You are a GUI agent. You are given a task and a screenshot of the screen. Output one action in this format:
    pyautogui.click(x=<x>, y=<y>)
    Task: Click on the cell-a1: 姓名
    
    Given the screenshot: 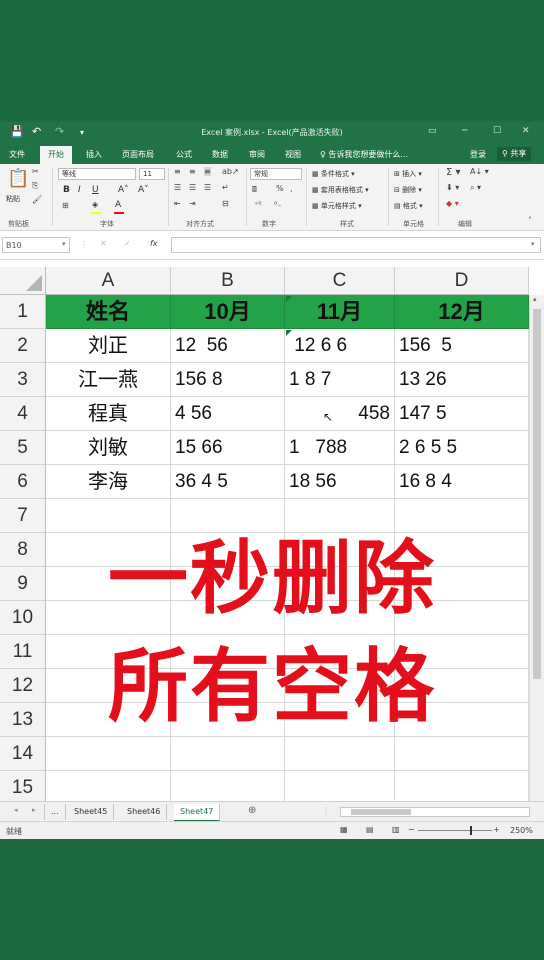 What is the action you would take?
    pyautogui.click(x=108, y=312)
    